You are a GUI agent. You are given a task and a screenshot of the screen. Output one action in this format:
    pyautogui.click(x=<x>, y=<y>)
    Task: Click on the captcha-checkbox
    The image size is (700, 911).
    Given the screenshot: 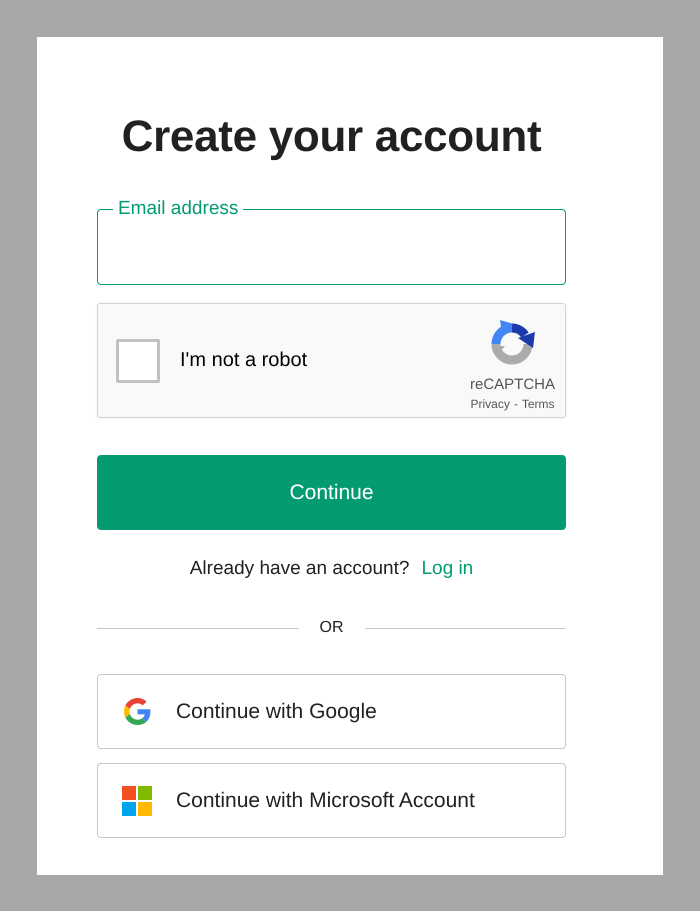 What is the action you would take?
    pyautogui.click(x=138, y=360)
    